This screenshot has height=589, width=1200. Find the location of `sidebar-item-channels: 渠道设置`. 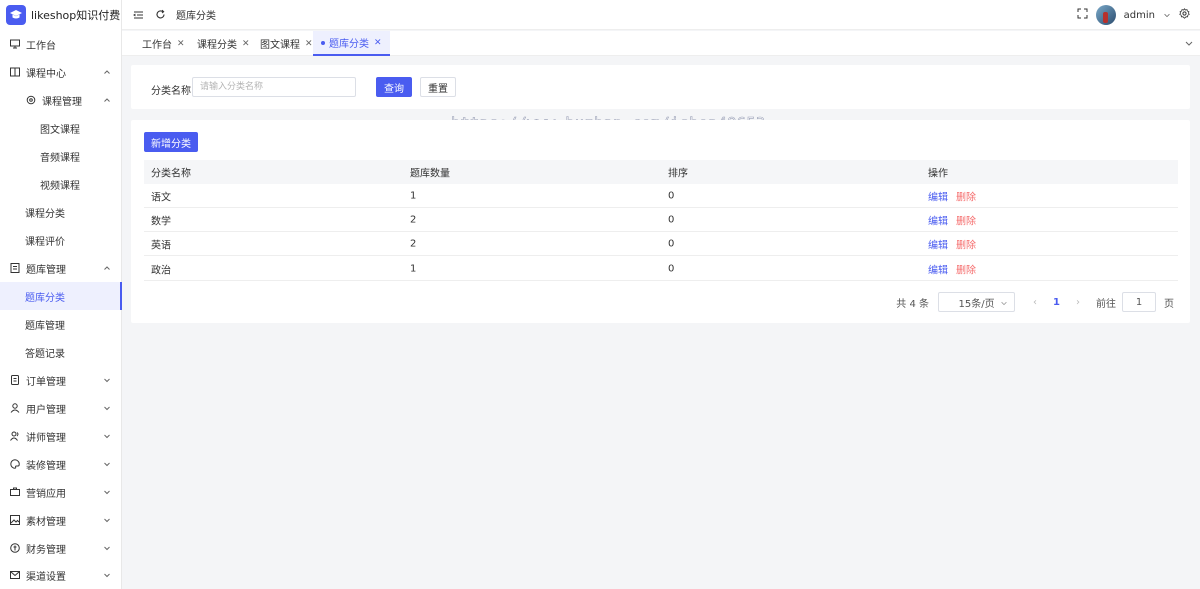

sidebar-item-channels: 渠道设置 is located at coordinates (61, 575).